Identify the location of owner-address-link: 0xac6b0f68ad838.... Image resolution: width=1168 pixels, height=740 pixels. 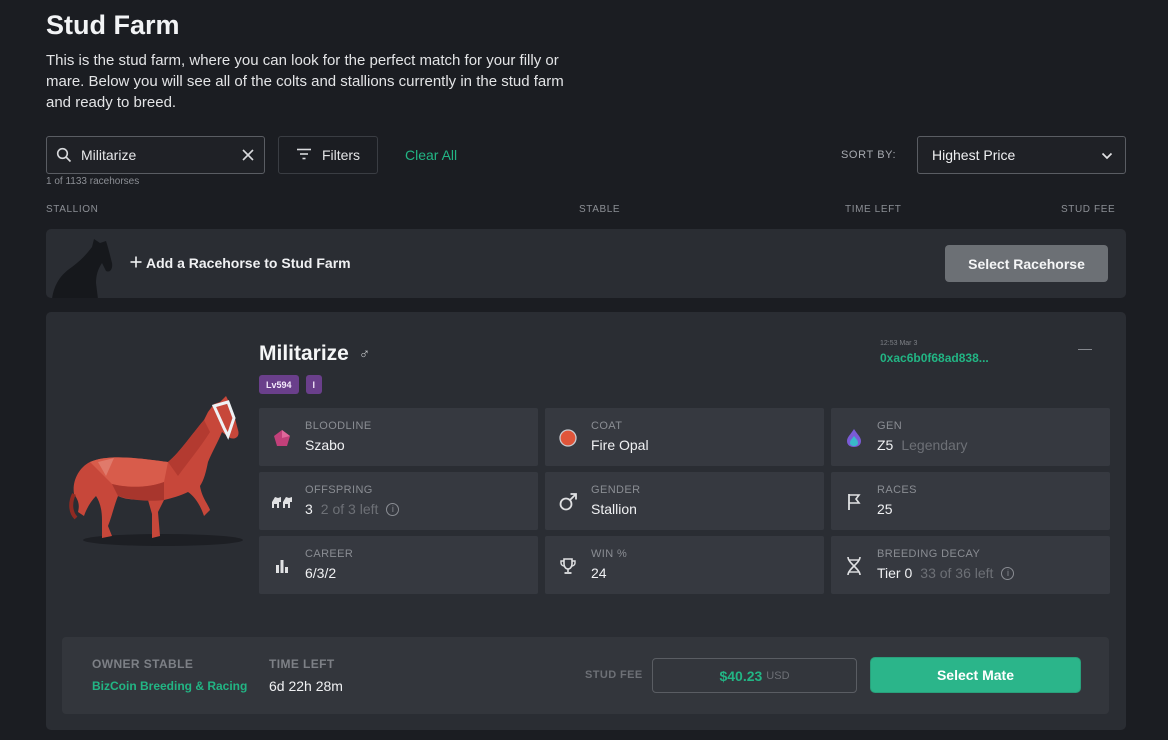
(934, 358).